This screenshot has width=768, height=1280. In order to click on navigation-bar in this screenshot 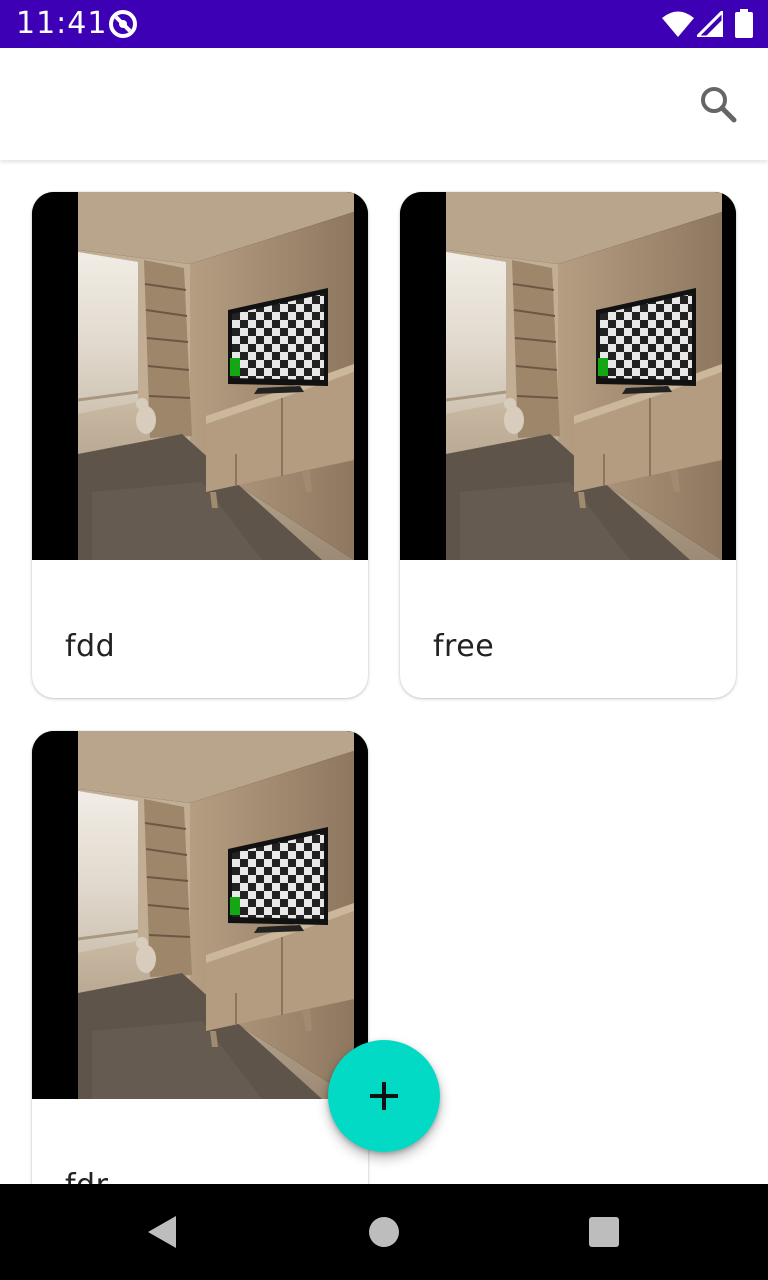, I will do `click(384, 1232)`.